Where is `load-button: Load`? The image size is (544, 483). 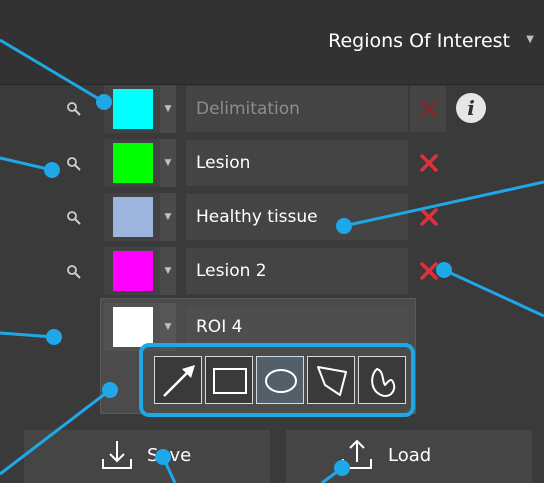 load-button: Load is located at coordinates (409, 456).